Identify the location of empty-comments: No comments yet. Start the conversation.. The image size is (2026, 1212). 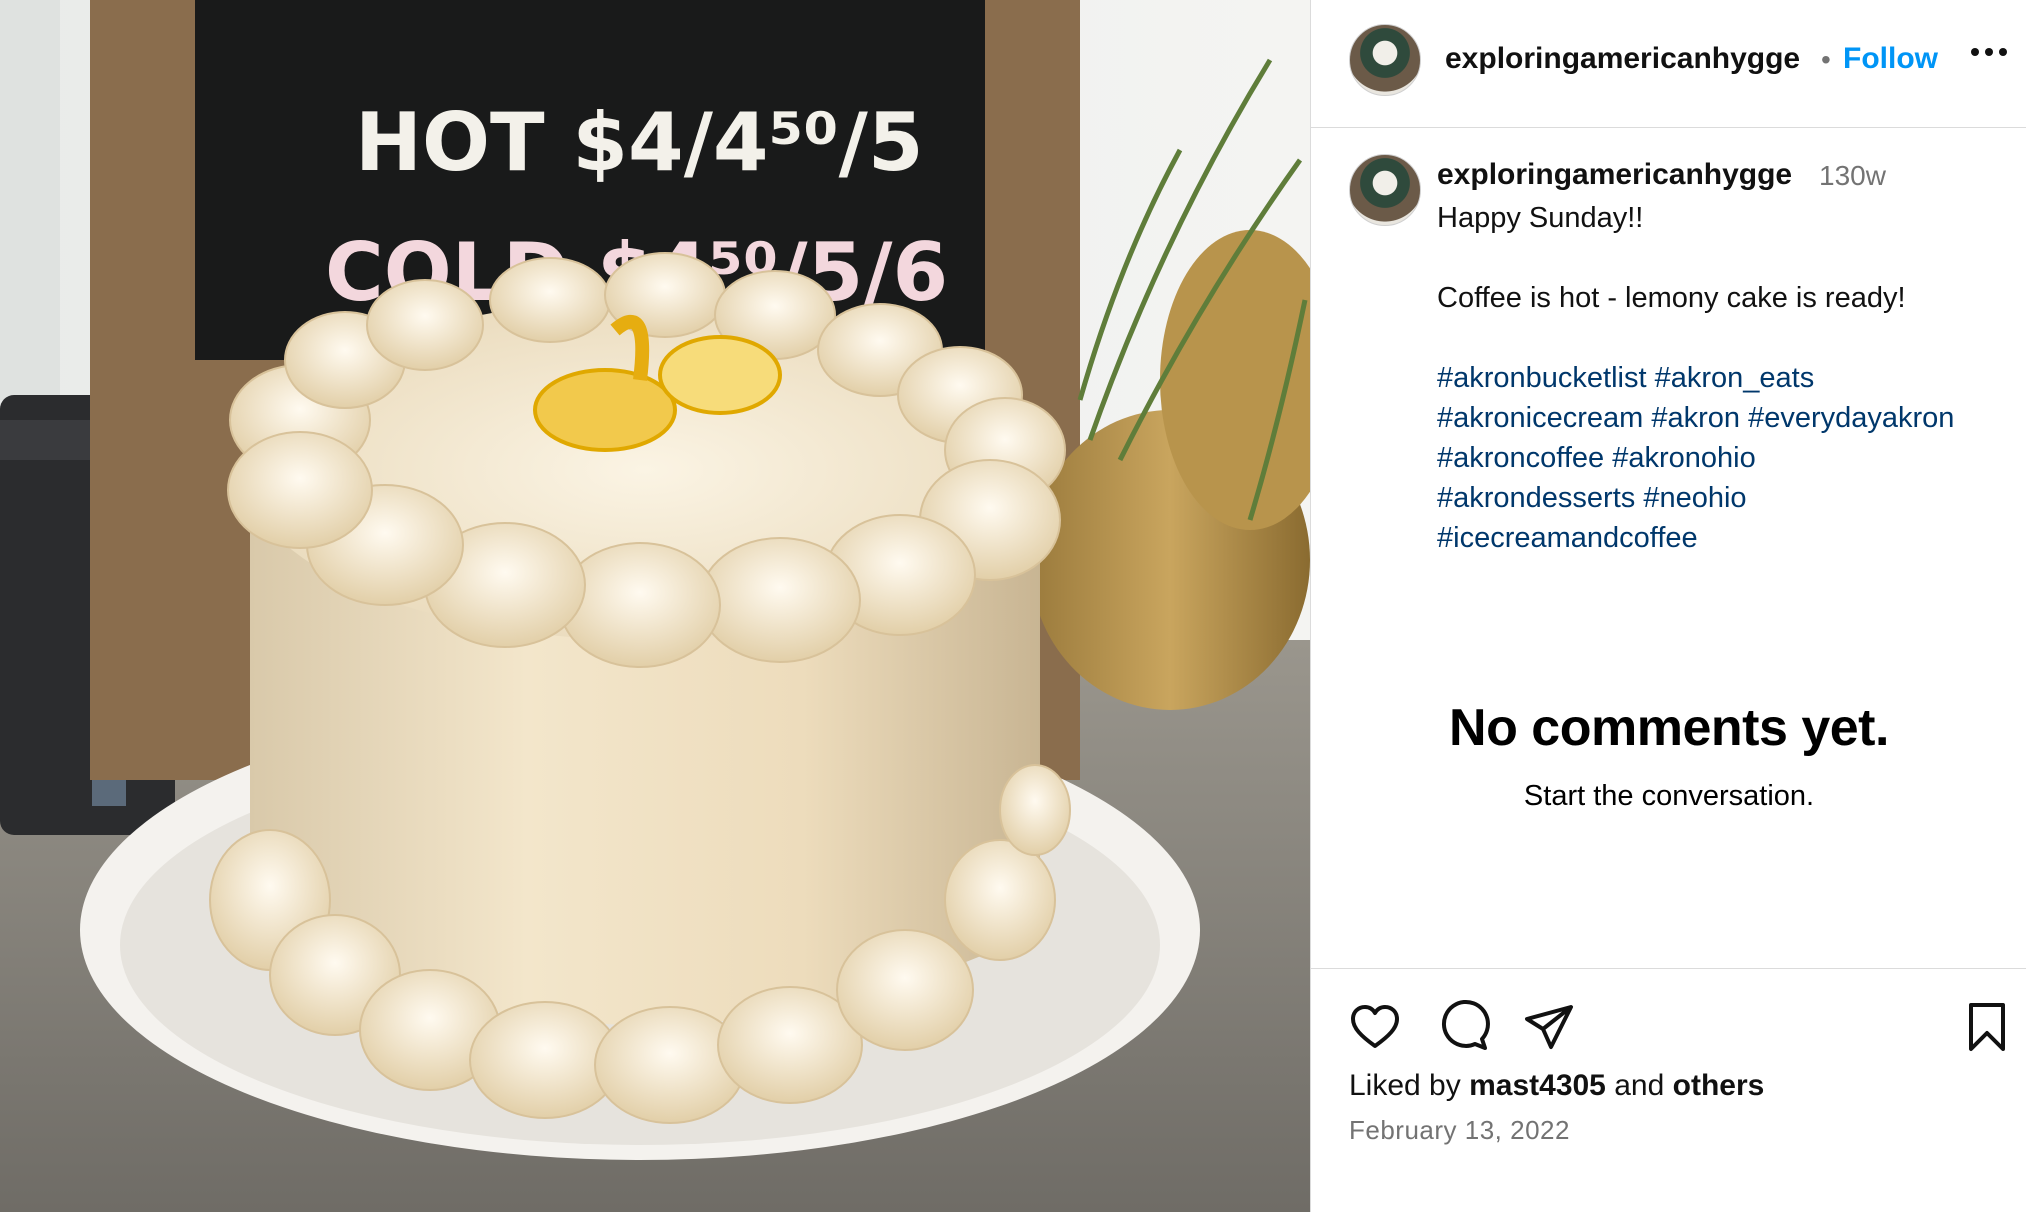
(1668, 755).